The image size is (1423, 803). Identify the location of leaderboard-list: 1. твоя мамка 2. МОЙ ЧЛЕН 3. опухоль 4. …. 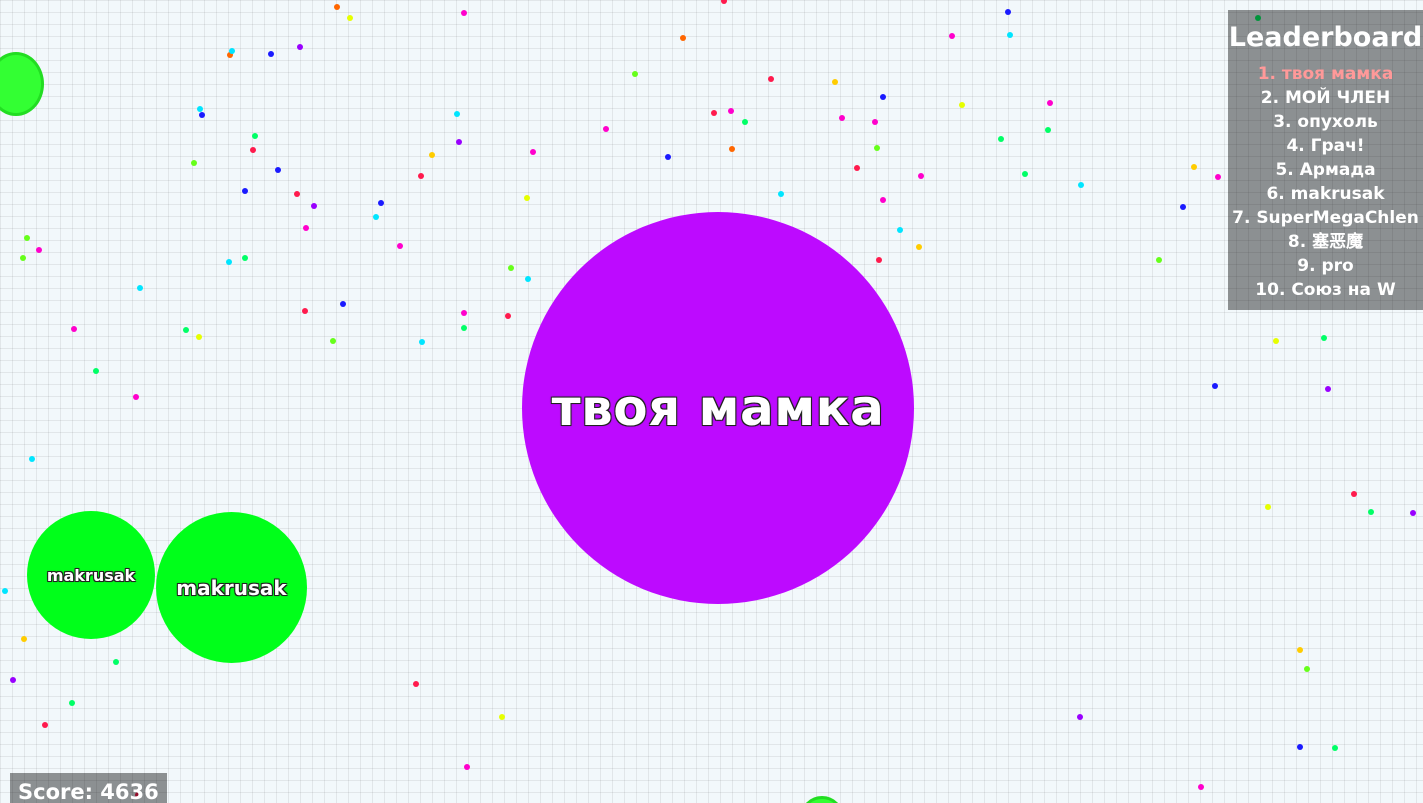
(1325, 182).